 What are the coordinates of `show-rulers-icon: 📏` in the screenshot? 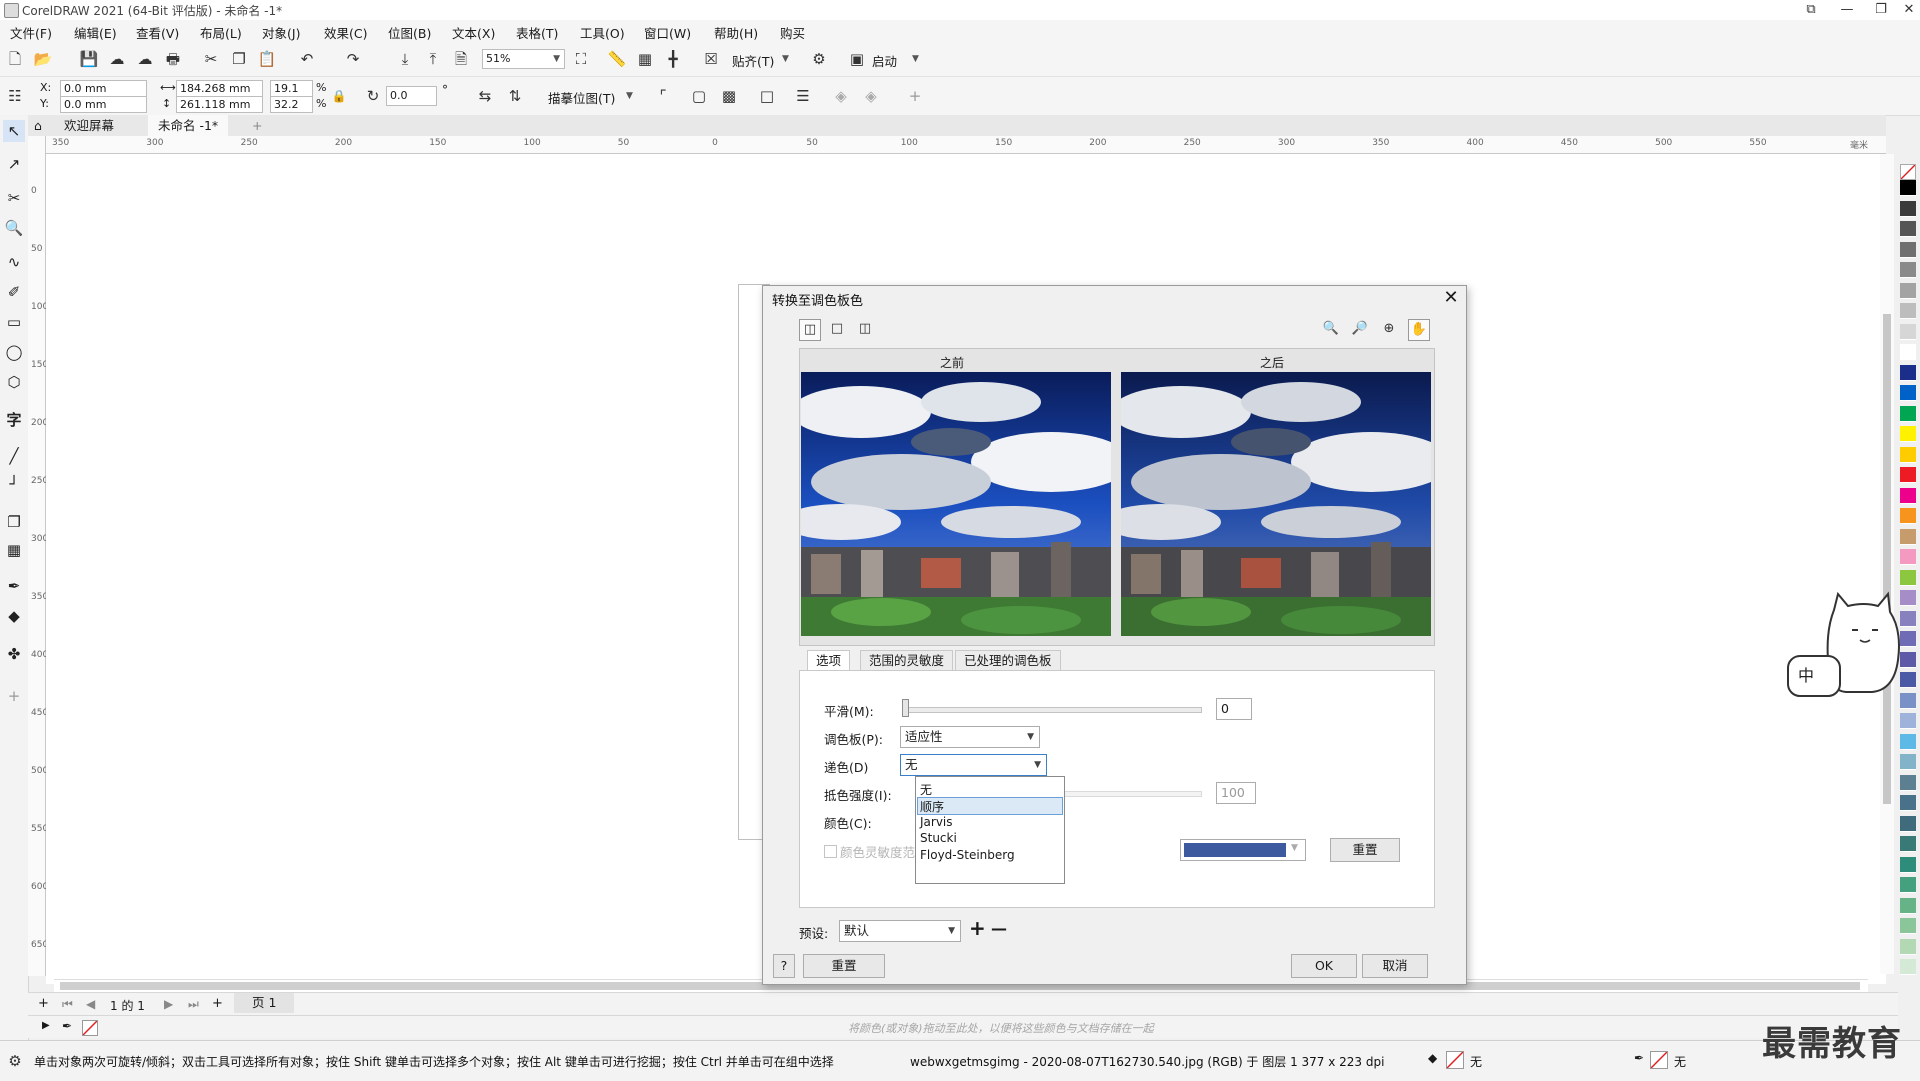 It's located at (617, 59).